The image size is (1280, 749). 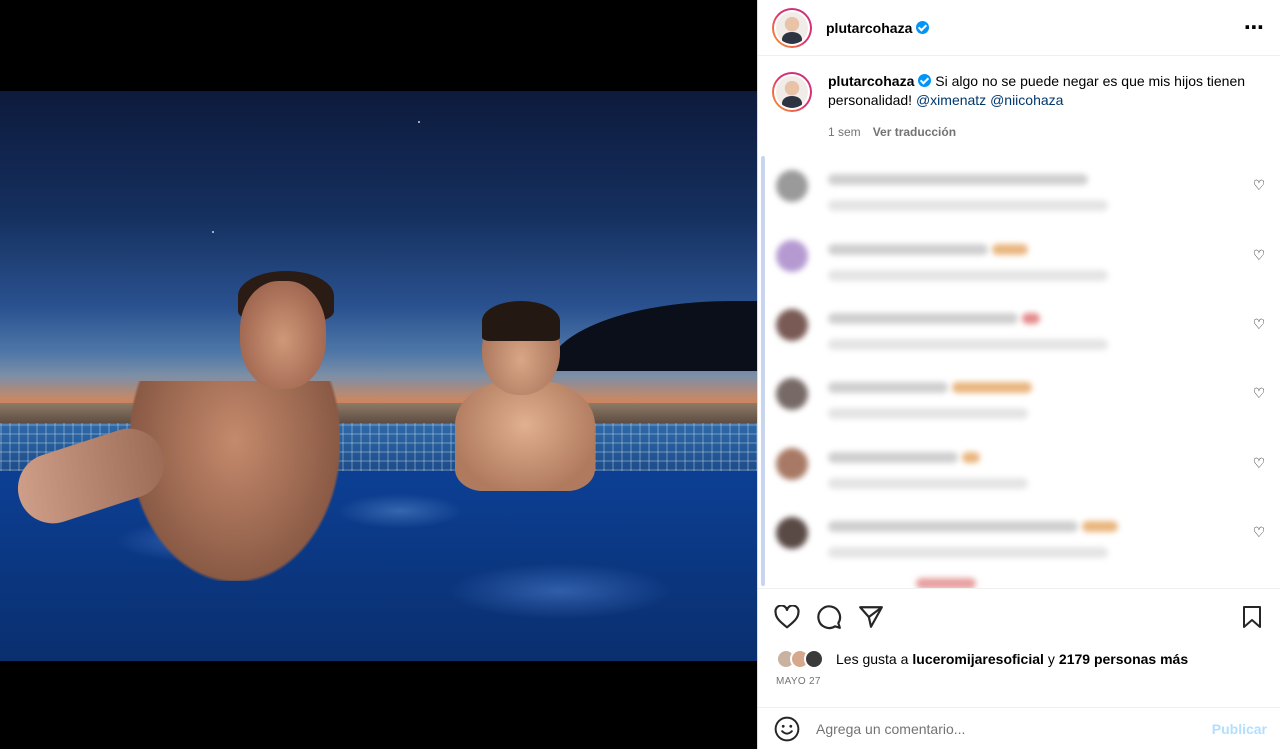 I want to click on caption-avatar, so click(x=792, y=92).